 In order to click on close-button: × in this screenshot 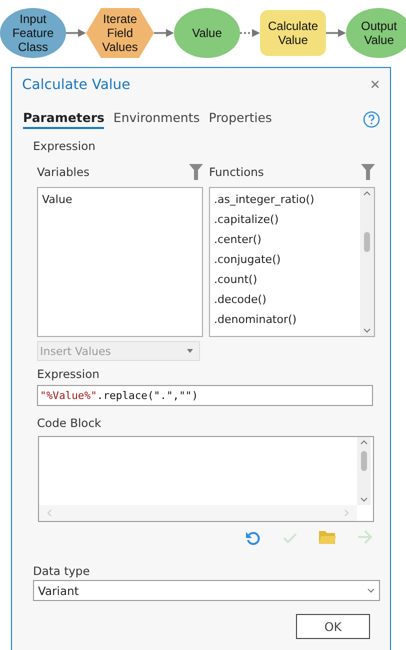, I will do `click(375, 85)`.